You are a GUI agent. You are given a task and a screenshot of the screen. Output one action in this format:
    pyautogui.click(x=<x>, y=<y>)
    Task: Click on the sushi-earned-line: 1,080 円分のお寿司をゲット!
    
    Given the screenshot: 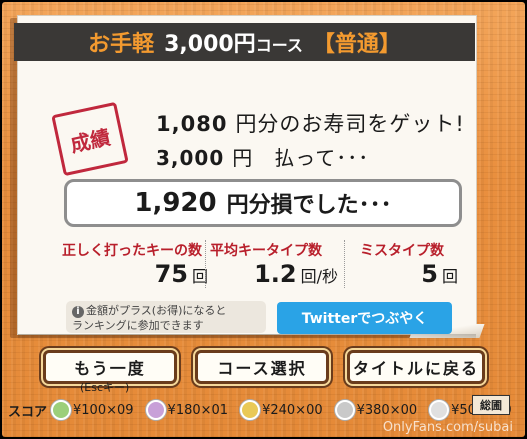 What is the action you would take?
    pyautogui.click(x=310, y=123)
    